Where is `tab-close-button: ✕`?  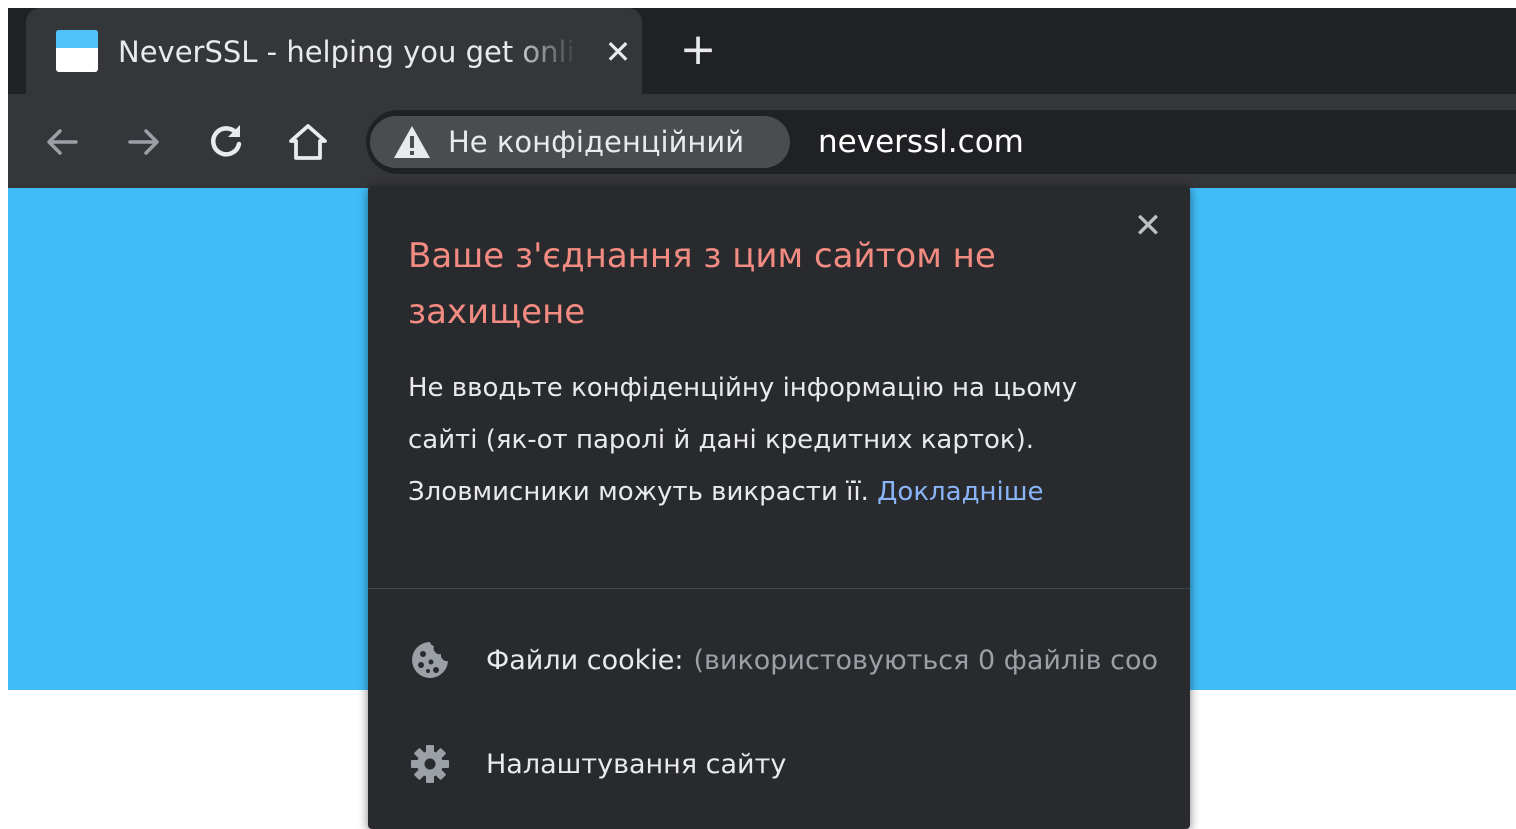
tab-close-button: ✕ is located at coordinates (618, 52).